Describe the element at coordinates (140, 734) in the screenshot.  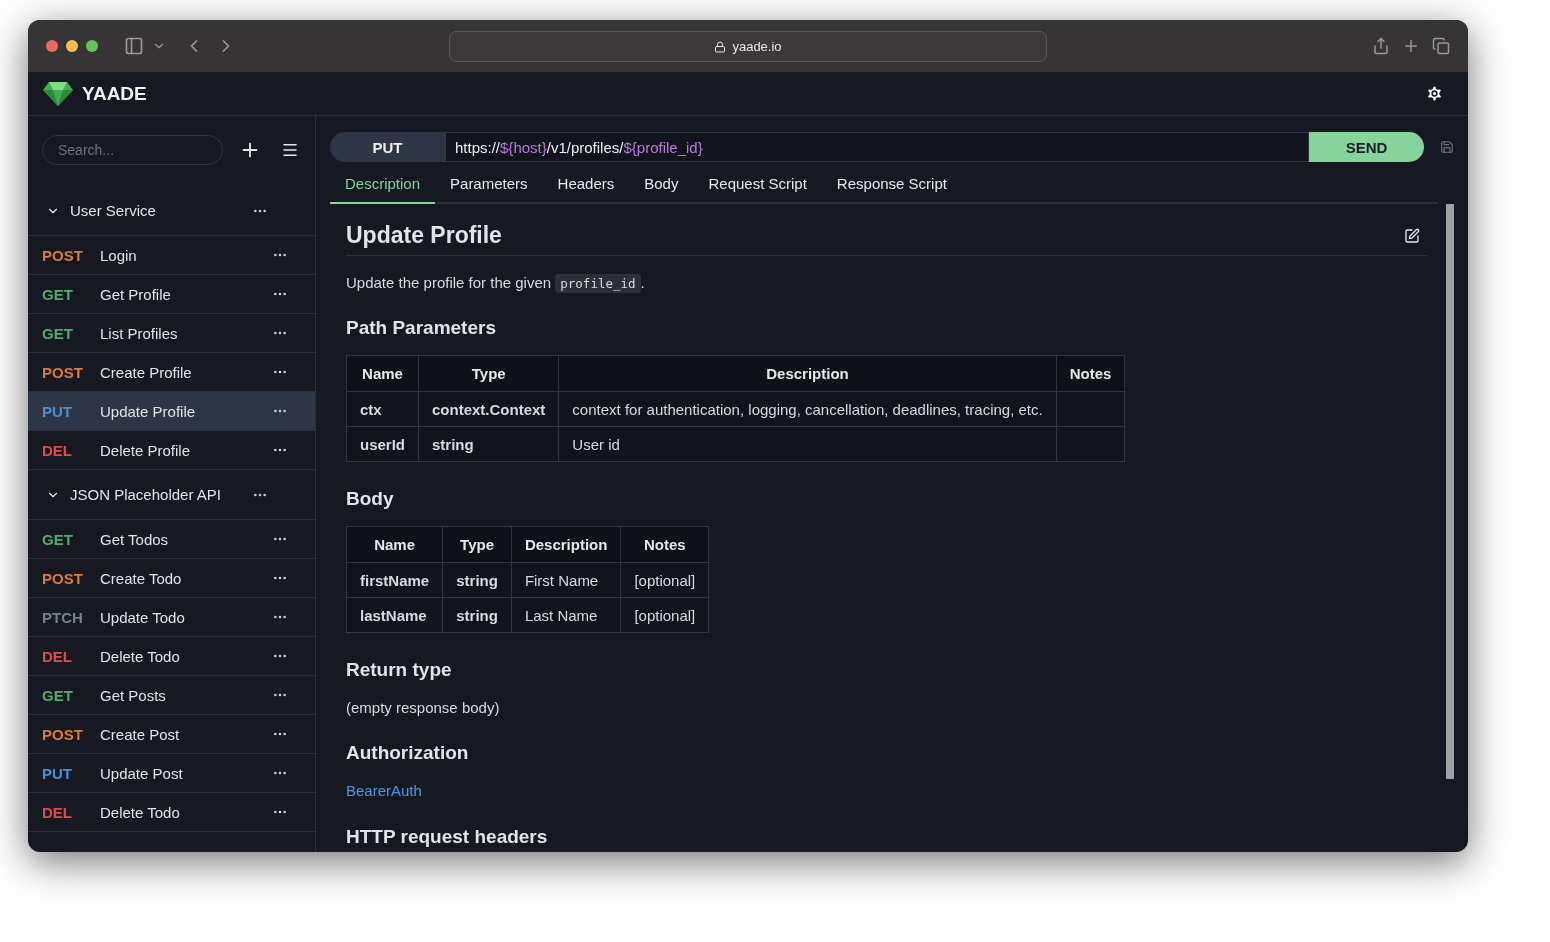
I see `request-name: Create Post` at that location.